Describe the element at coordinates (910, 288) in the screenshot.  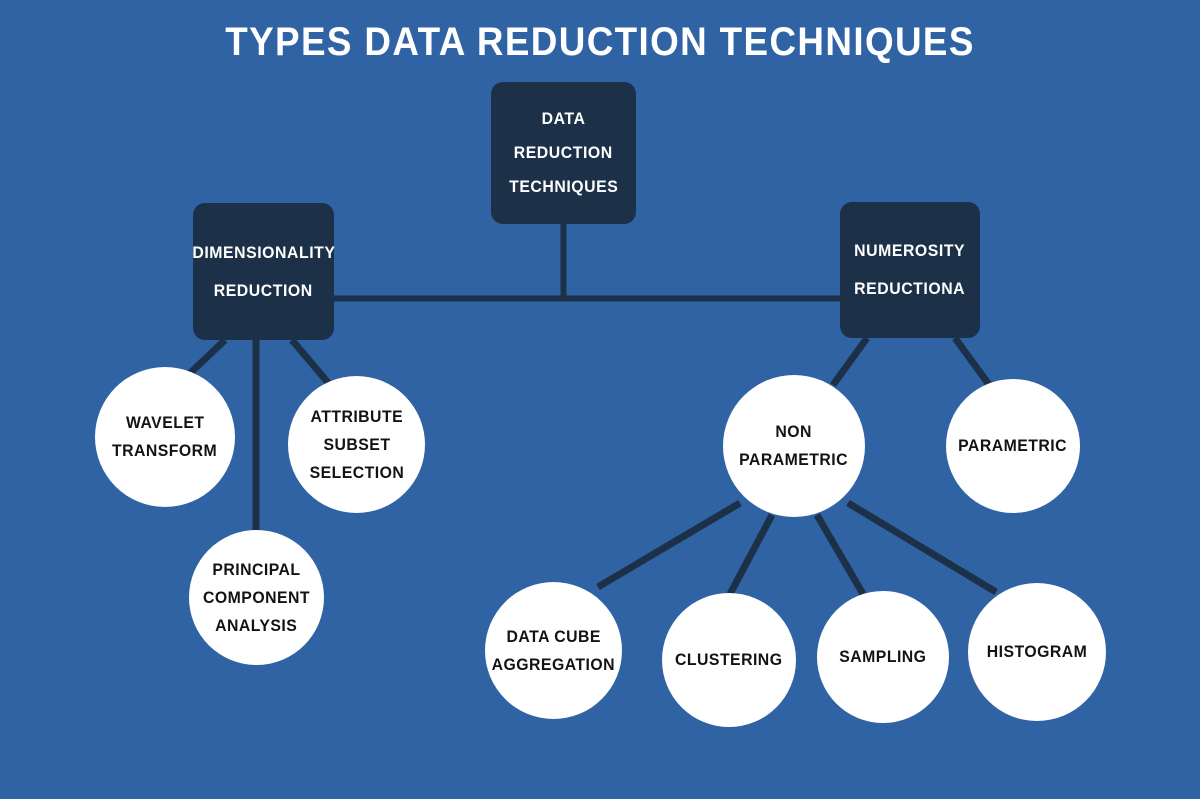
I see `node-label-line-2: REDUCTIONA` at that location.